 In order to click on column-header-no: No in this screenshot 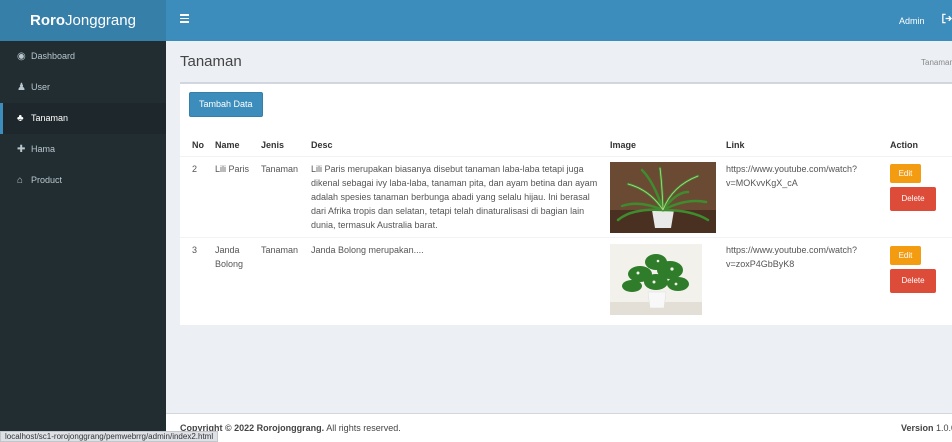, I will do `click(198, 145)`.